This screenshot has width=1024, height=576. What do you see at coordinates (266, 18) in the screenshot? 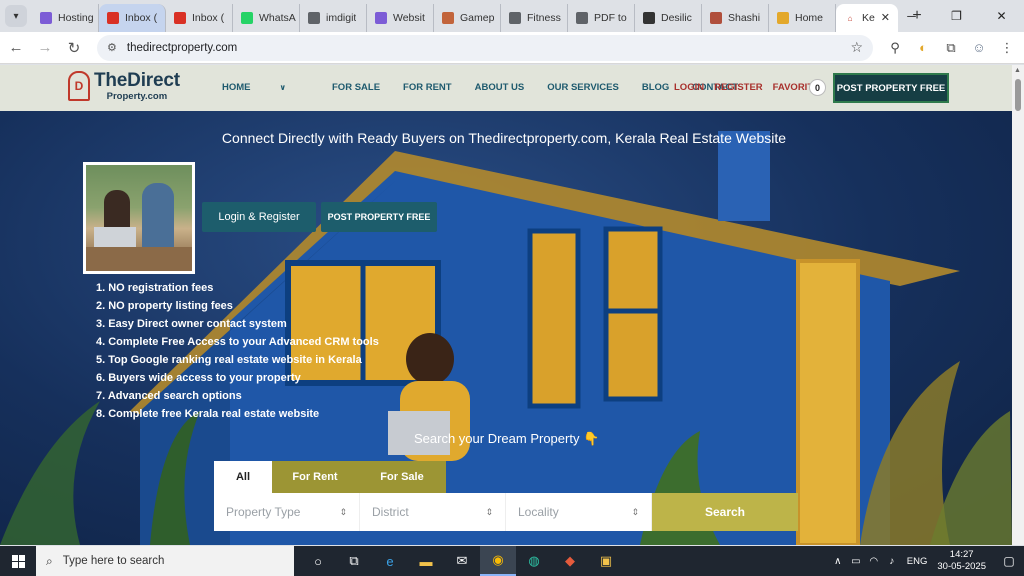
I see `browser-tab: WhatsA` at bounding box center [266, 18].